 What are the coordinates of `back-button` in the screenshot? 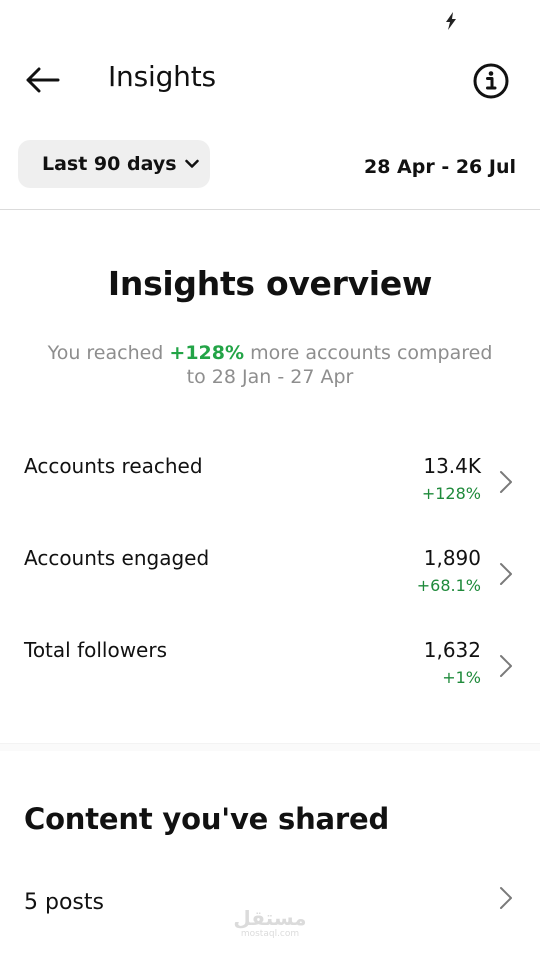 It's located at (42, 80).